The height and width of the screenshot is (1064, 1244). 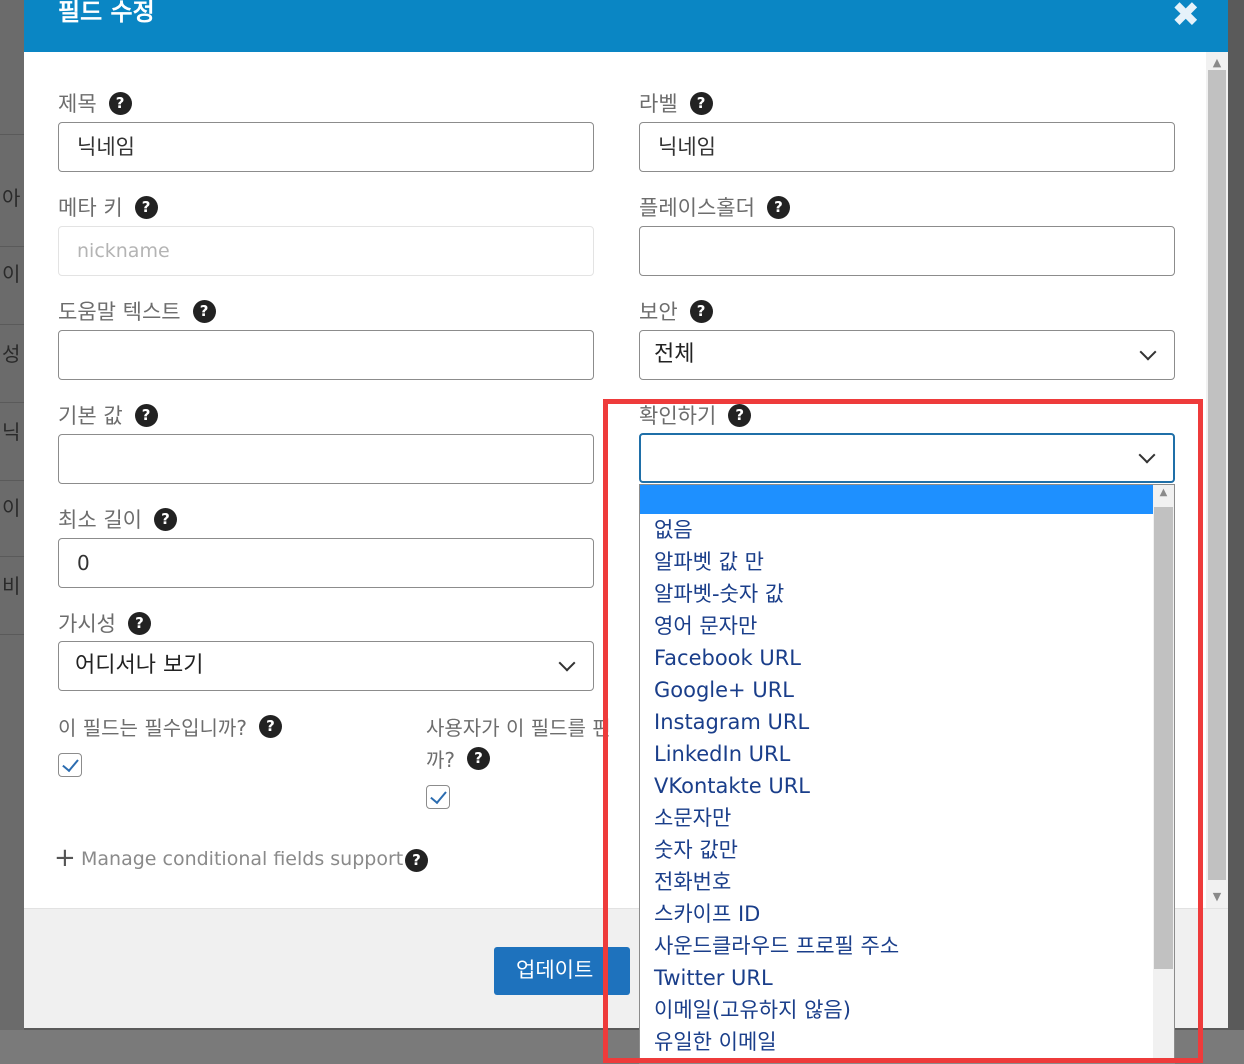 What do you see at coordinates (896, 882) in the screenshot?
I see `dropdown-option: 전화번호` at bounding box center [896, 882].